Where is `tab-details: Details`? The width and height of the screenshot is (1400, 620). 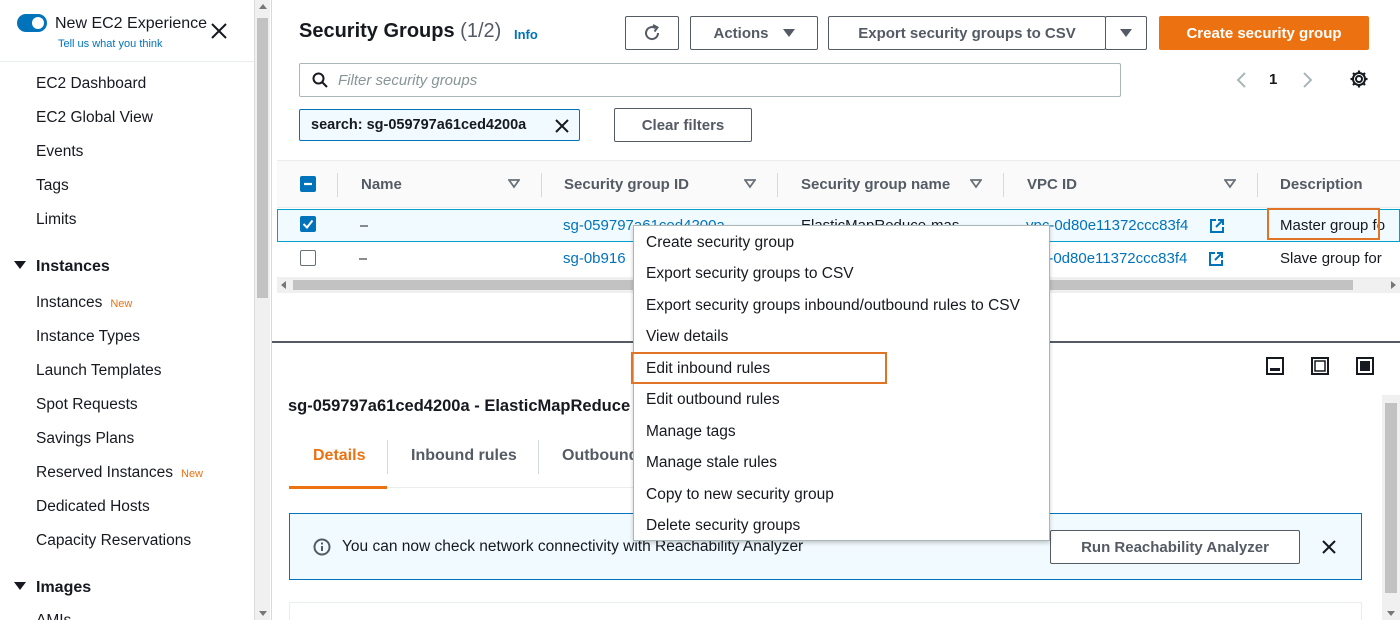 tab-details: Details is located at coordinates (339, 456).